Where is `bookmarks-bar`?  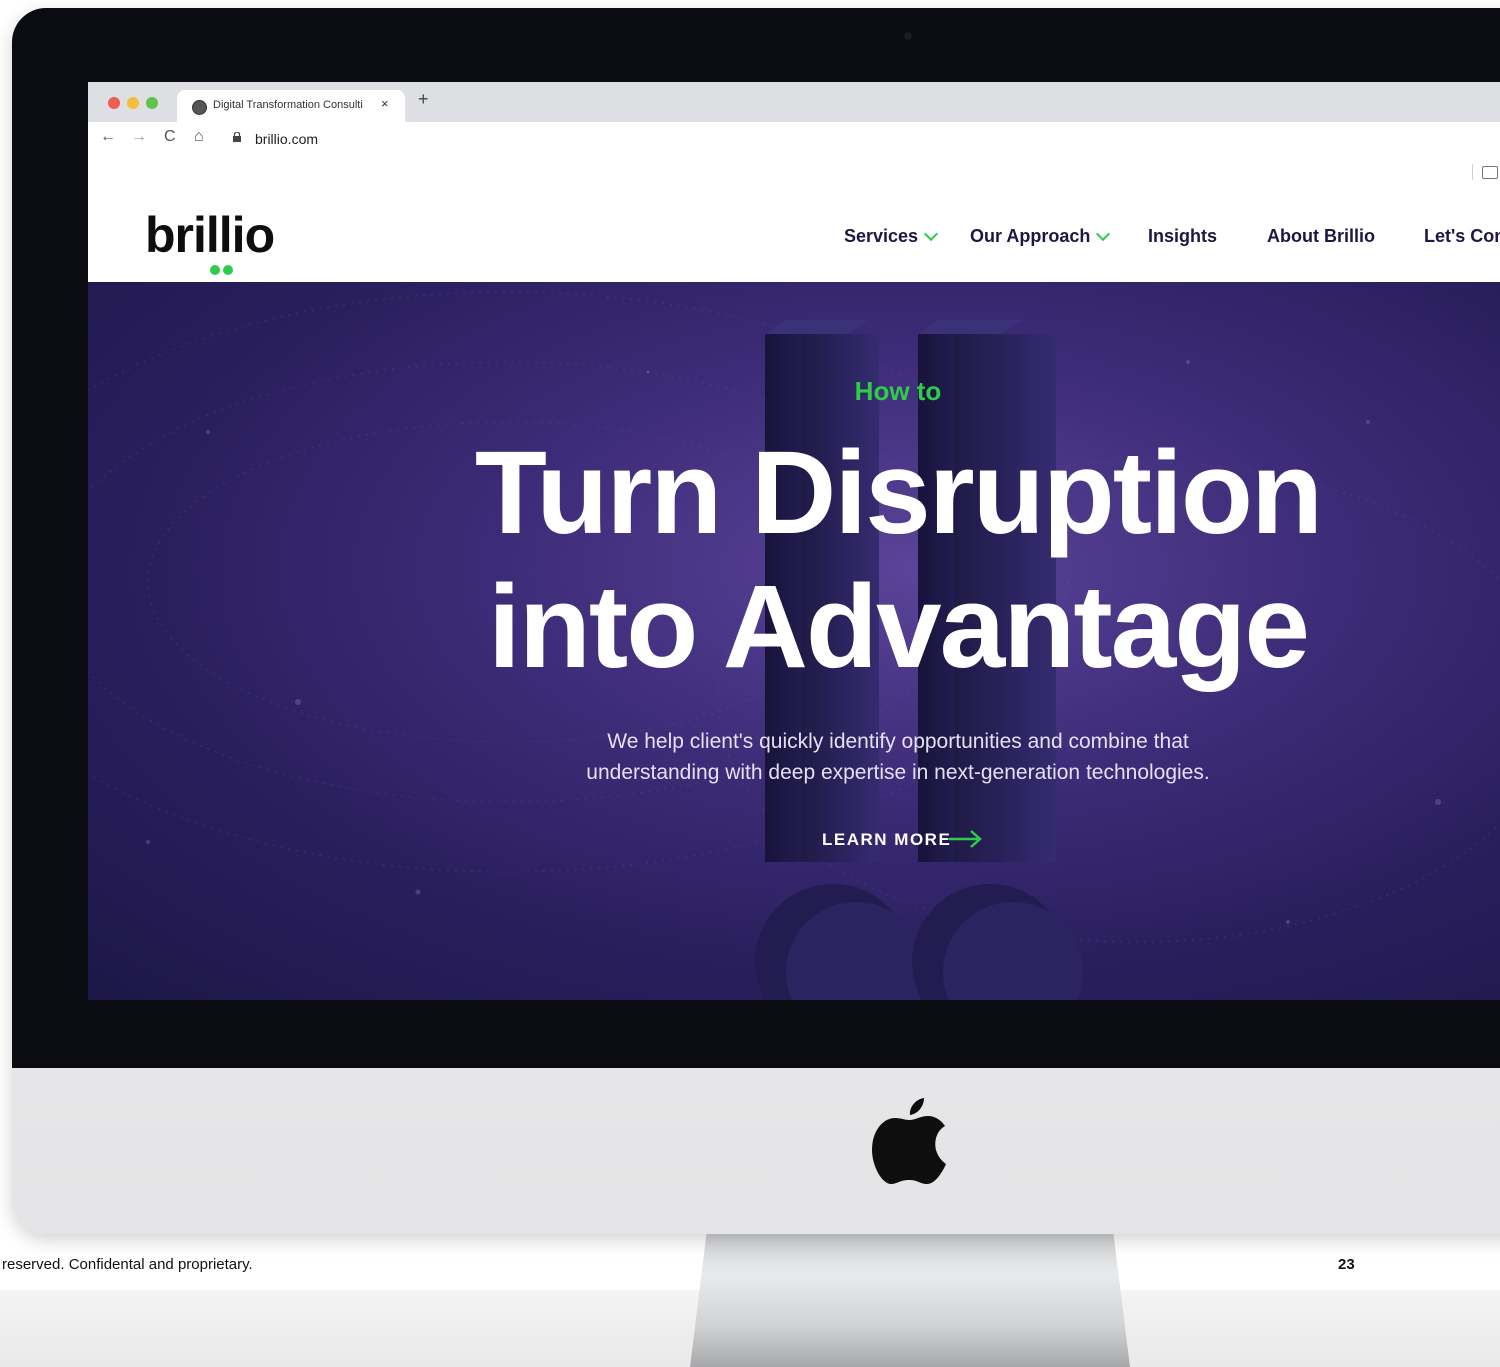 bookmarks-bar is located at coordinates (794, 172).